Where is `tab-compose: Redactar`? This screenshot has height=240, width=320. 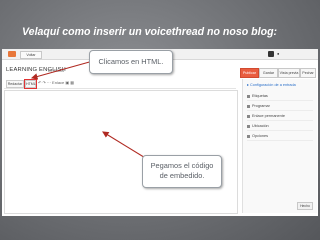 tab-compose: Redactar is located at coordinates (15, 84).